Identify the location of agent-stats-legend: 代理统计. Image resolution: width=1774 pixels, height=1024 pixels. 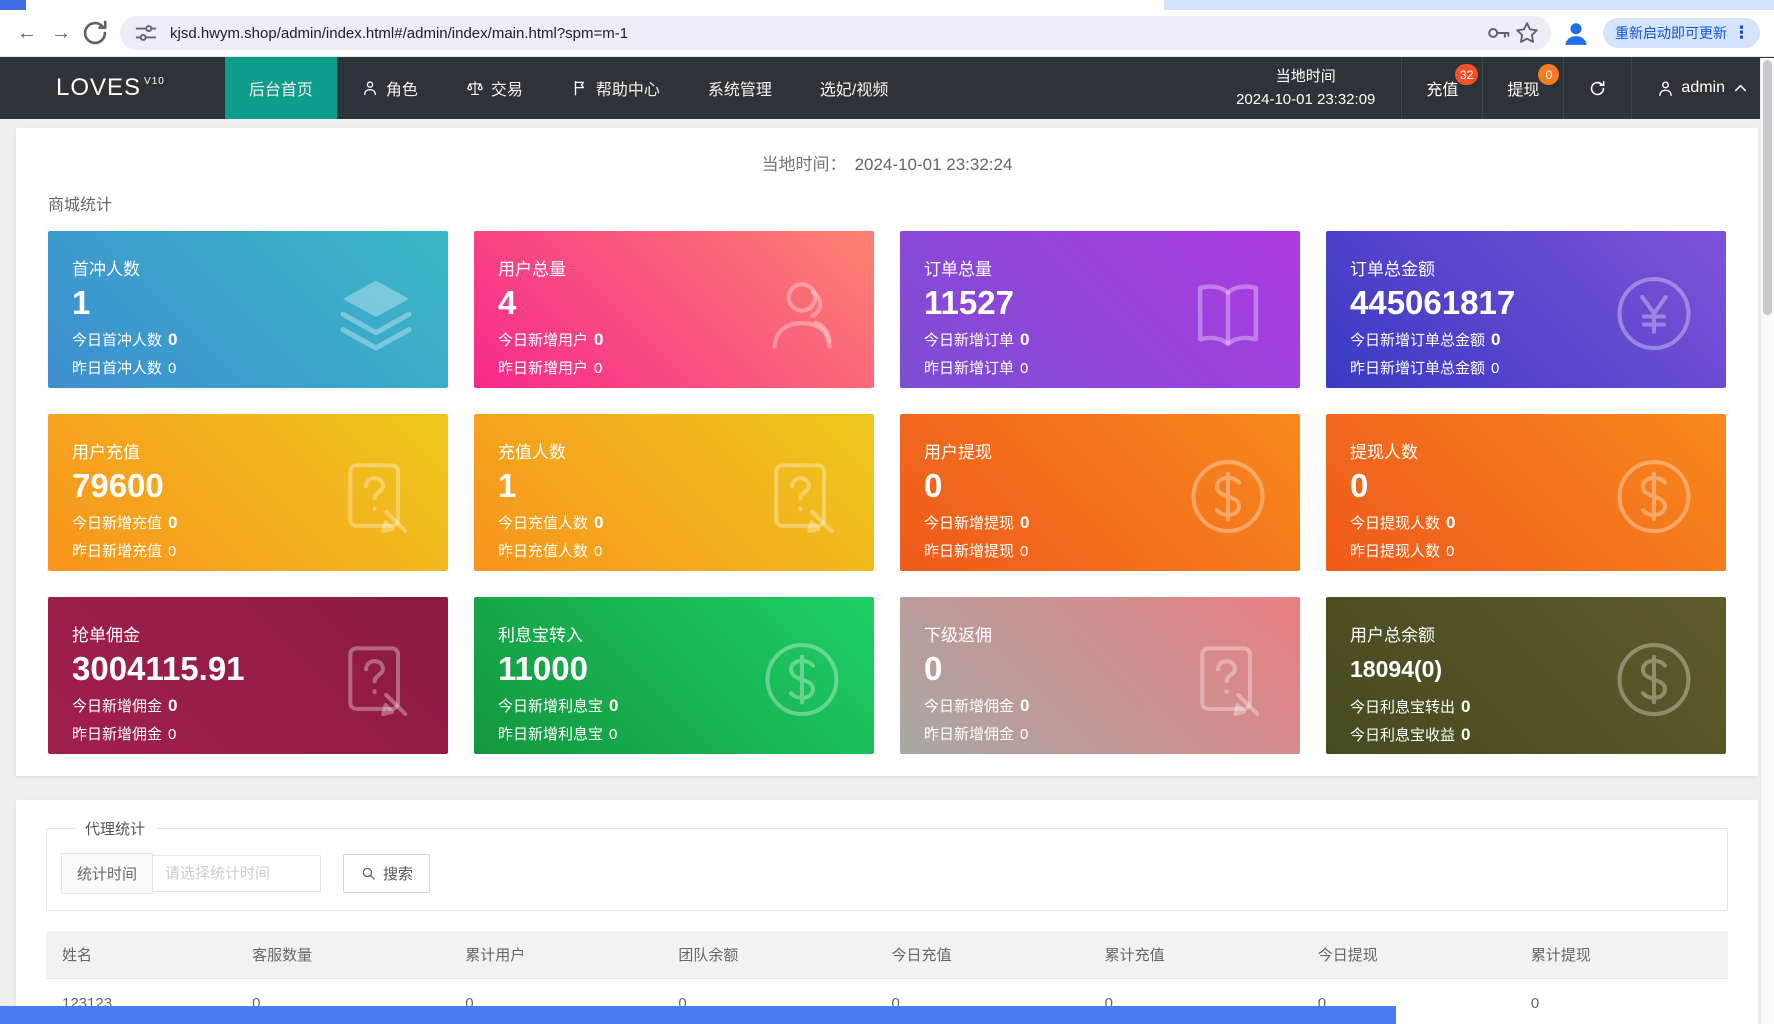
(115, 829).